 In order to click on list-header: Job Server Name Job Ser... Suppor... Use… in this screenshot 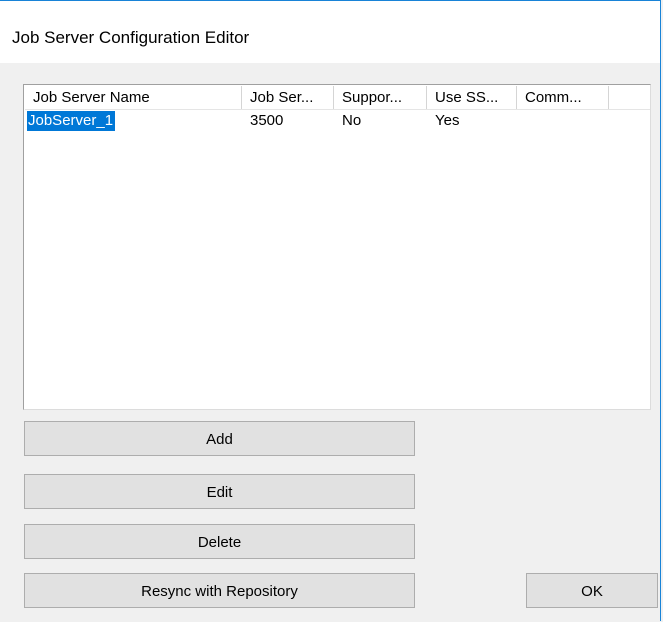, I will do `click(337, 98)`.